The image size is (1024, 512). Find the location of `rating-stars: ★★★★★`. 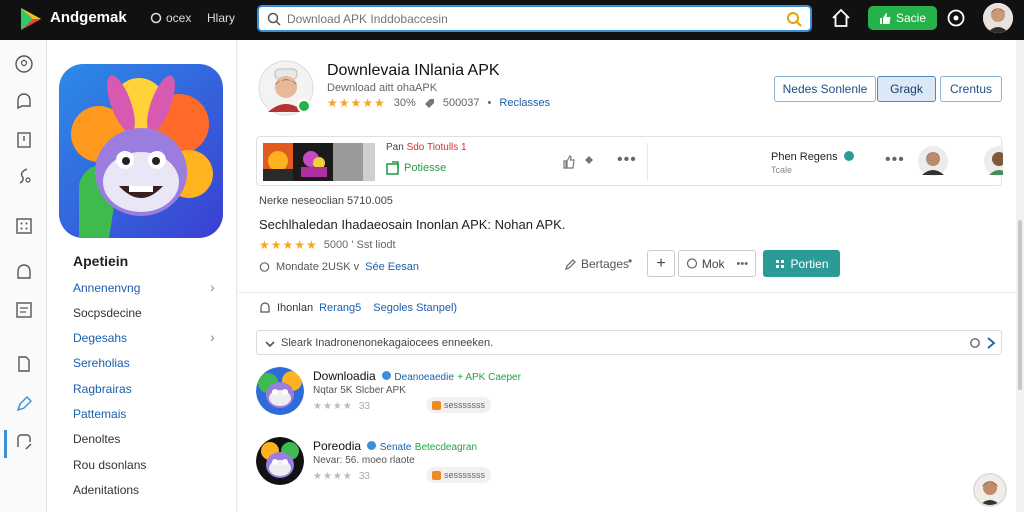

rating-stars: ★★★★★ is located at coordinates (288, 245).